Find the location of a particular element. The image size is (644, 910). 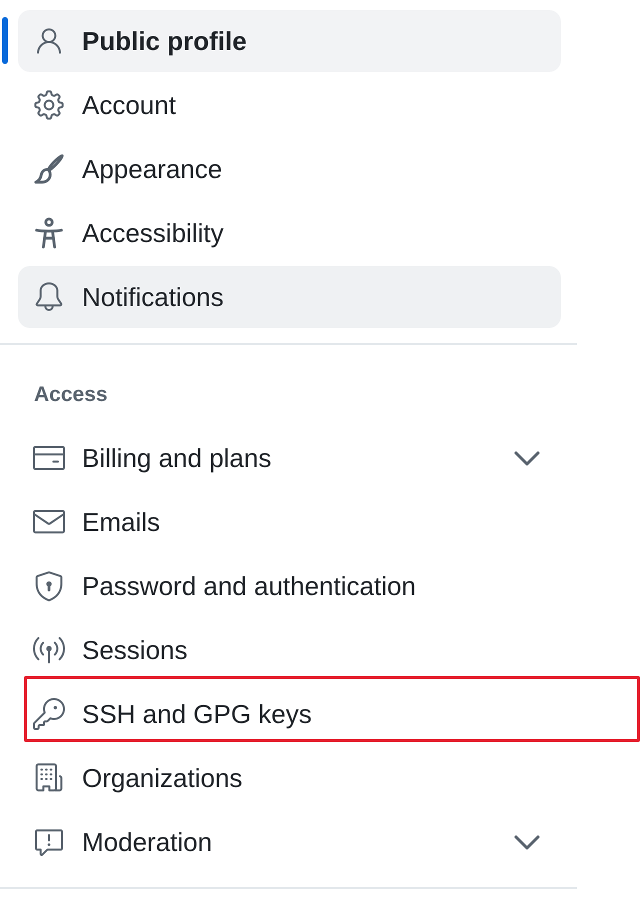

nav-item: SSH and GPG keys is located at coordinates (289, 714).